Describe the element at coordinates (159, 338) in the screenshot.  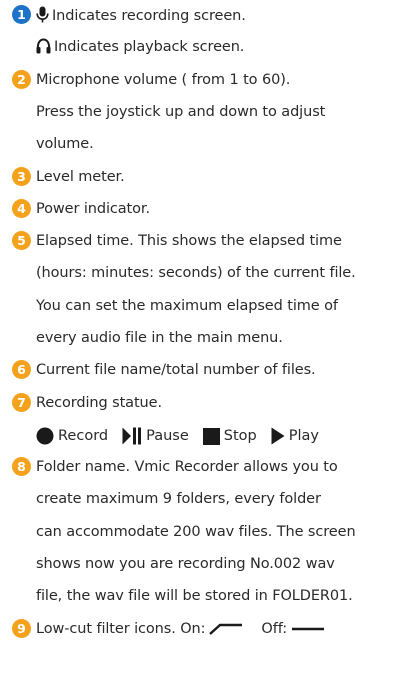
I see `item-line: every audio file in the main menu.` at that location.